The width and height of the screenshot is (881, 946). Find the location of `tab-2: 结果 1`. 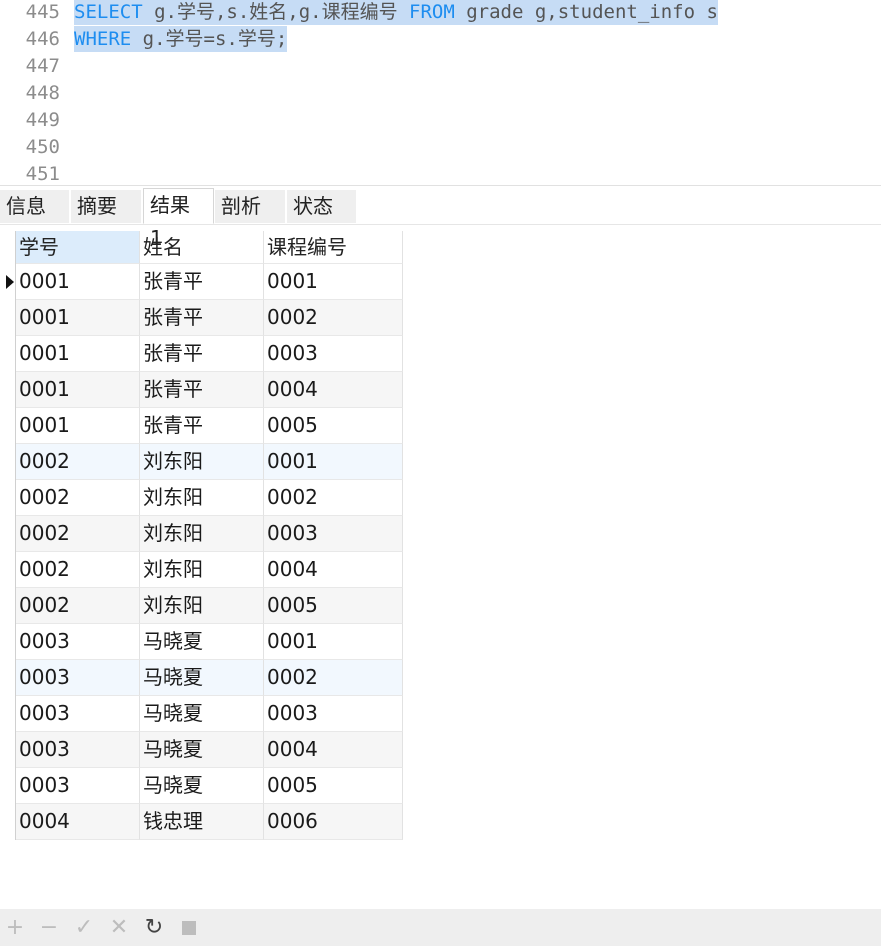

tab-2: 结果 1 is located at coordinates (178, 219).